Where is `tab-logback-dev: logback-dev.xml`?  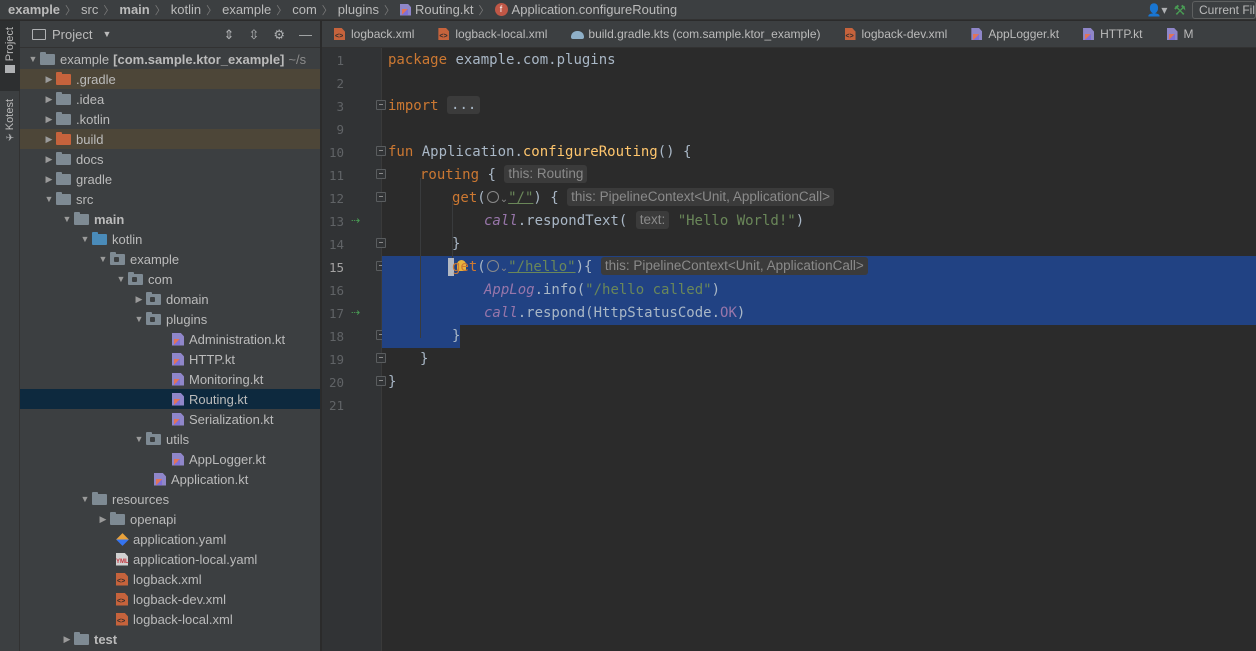 tab-logback-dev: logback-dev.xml is located at coordinates (896, 34).